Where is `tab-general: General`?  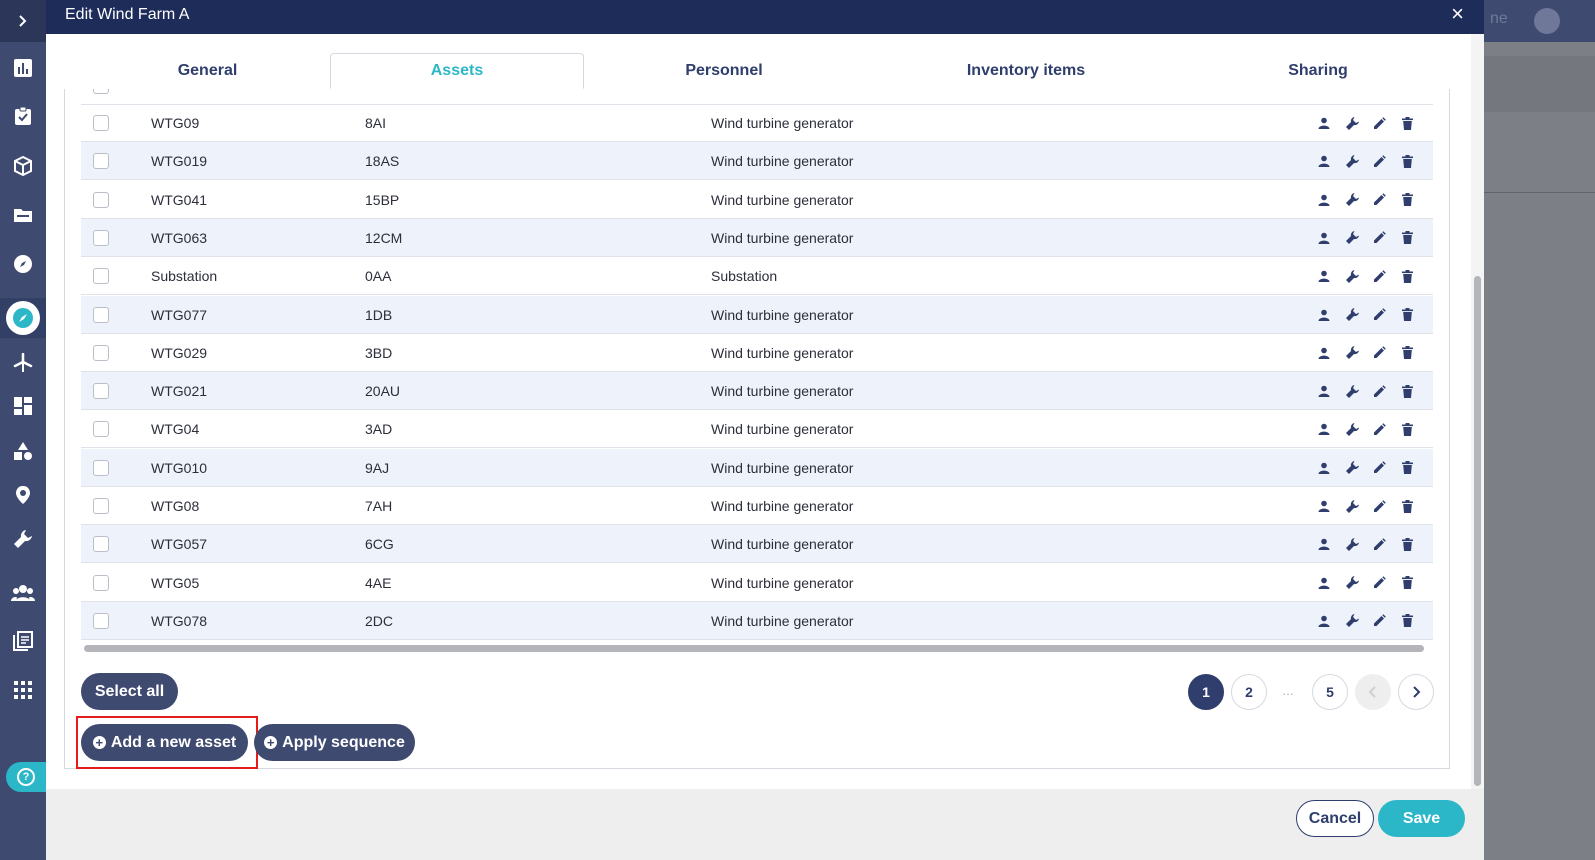
tab-general: General is located at coordinates (207, 71).